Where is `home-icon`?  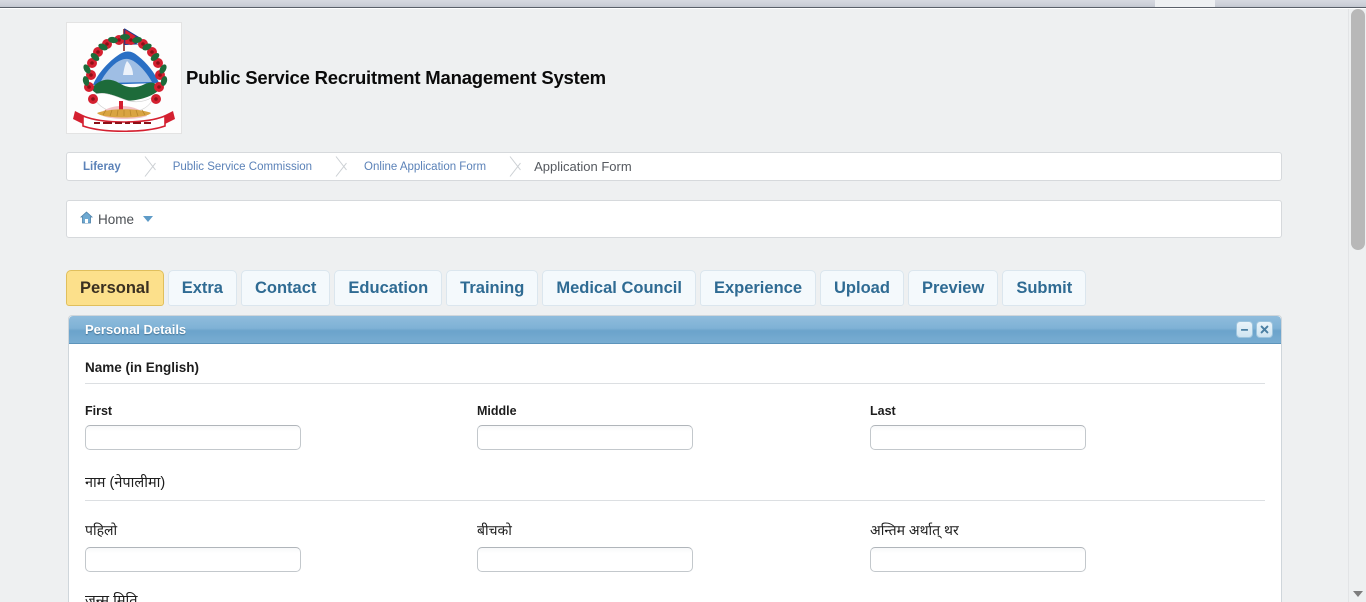
home-icon is located at coordinates (86, 219).